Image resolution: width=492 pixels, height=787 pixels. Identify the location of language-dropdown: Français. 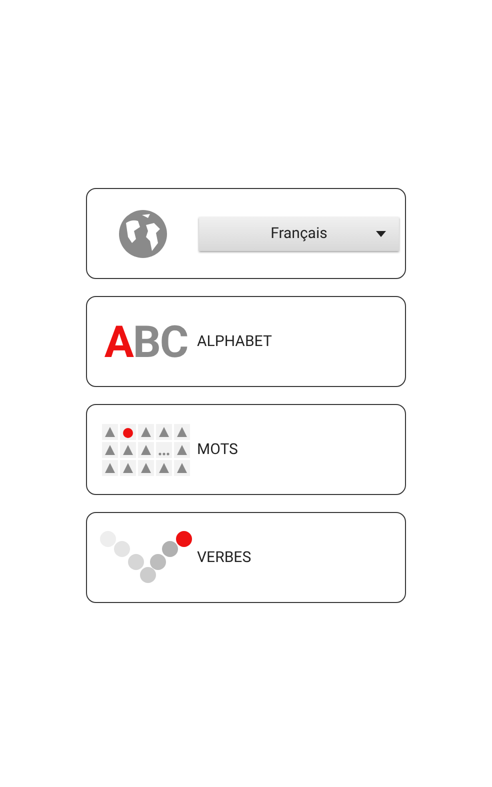
(299, 233).